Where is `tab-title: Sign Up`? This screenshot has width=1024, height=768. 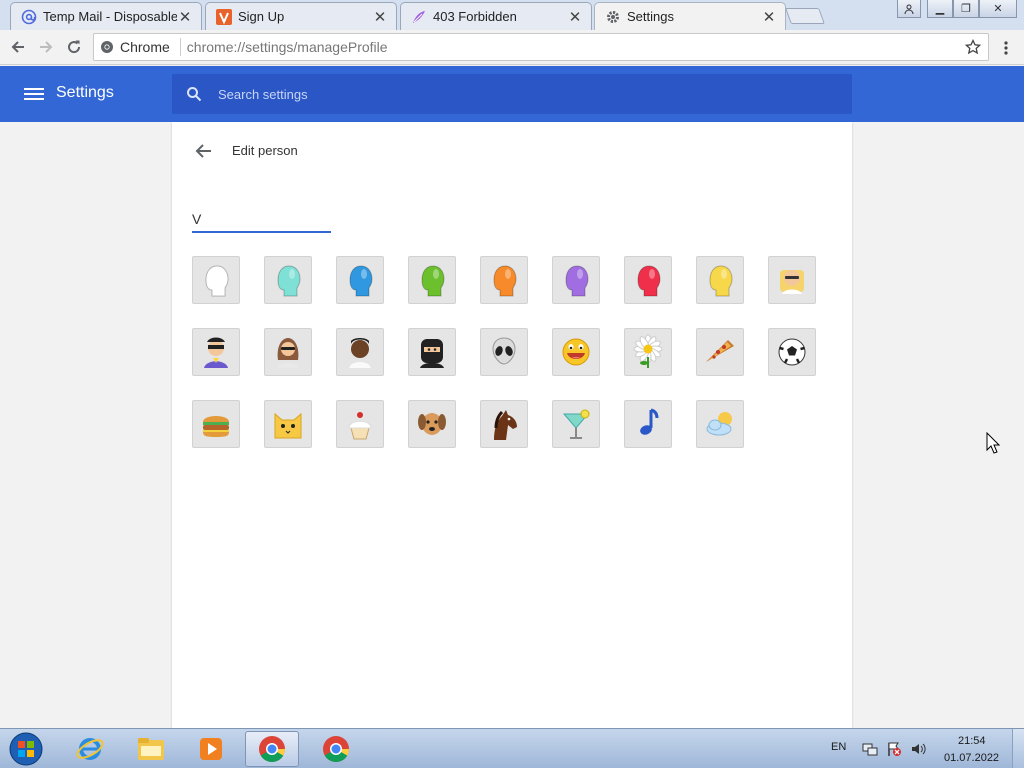 tab-title: Sign Up is located at coordinates (261, 16).